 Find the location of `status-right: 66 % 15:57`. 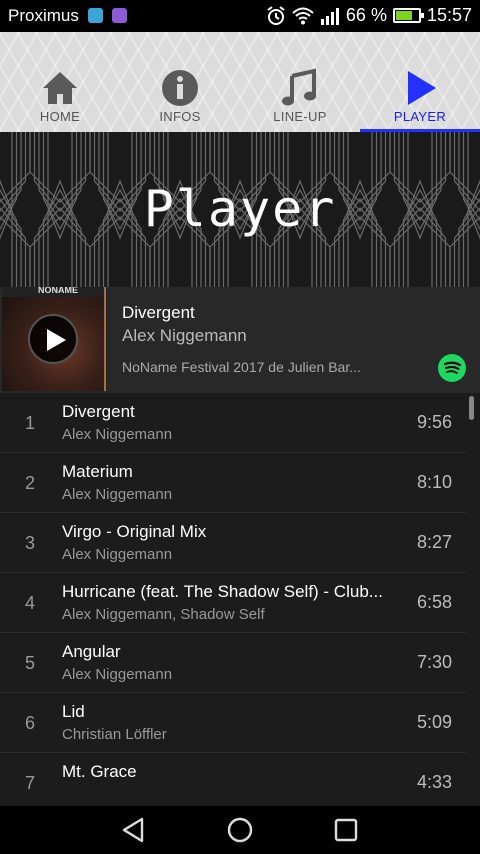

status-right: 66 % 15:57 is located at coordinates (369, 15).